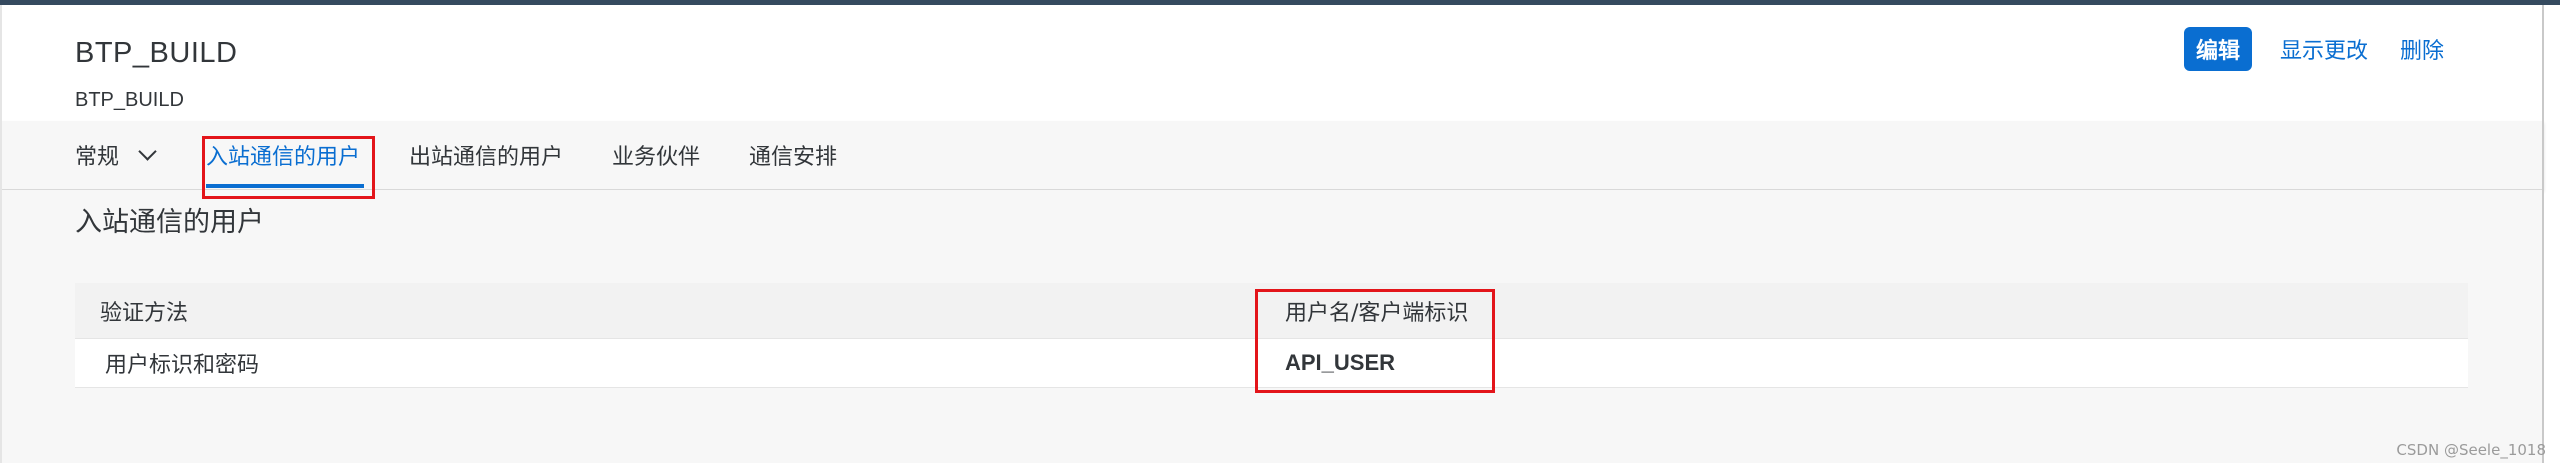 This screenshot has width=2560, height=467. What do you see at coordinates (2471, 450) in the screenshot?
I see `watermark: CSDN @Seele_1018` at bounding box center [2471, 450].